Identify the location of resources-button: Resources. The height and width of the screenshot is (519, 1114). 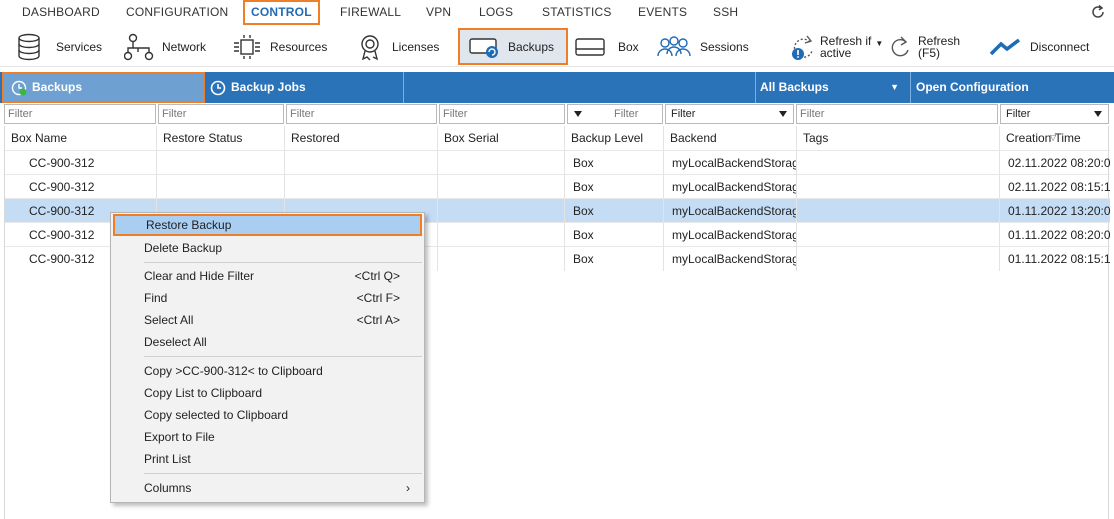
(279, 47).